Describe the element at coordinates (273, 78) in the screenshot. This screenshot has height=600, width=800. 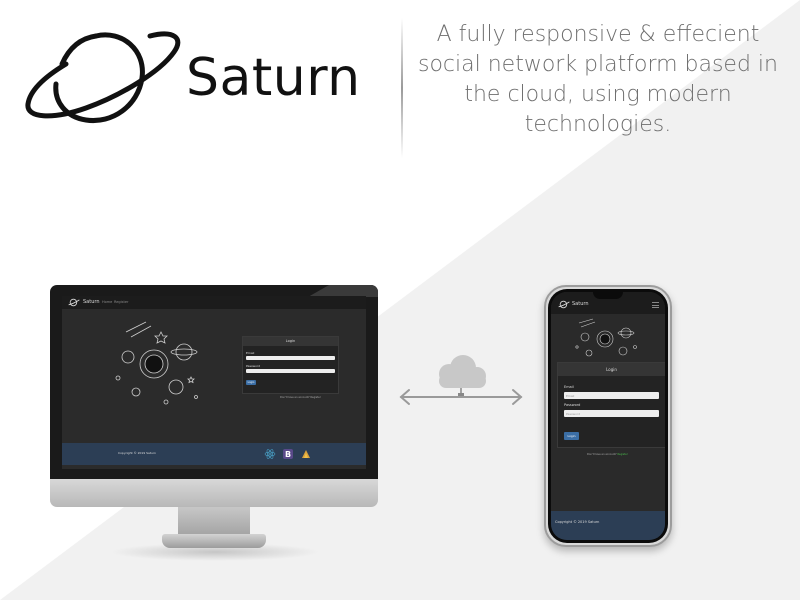
I see `brand-name: Saturn` at that location.